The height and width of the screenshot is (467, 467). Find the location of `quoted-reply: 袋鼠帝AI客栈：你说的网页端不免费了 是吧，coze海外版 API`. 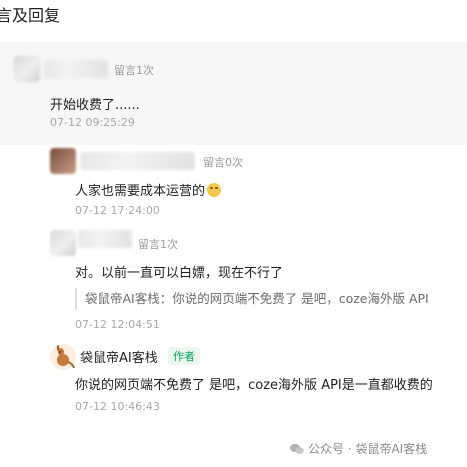

quoted-reply: 袋鼠帝AI客栈：你说的网页端不免费了 是吧，coze海外版 API is located at coordinates (271, 299).